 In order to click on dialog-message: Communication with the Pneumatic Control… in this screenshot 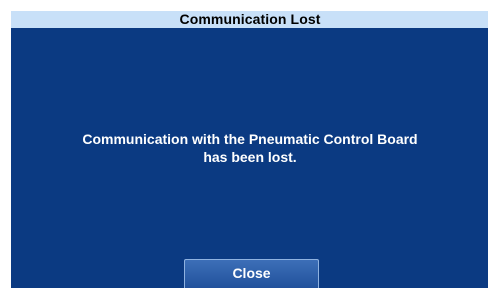, I will do `click(249, 148)`.